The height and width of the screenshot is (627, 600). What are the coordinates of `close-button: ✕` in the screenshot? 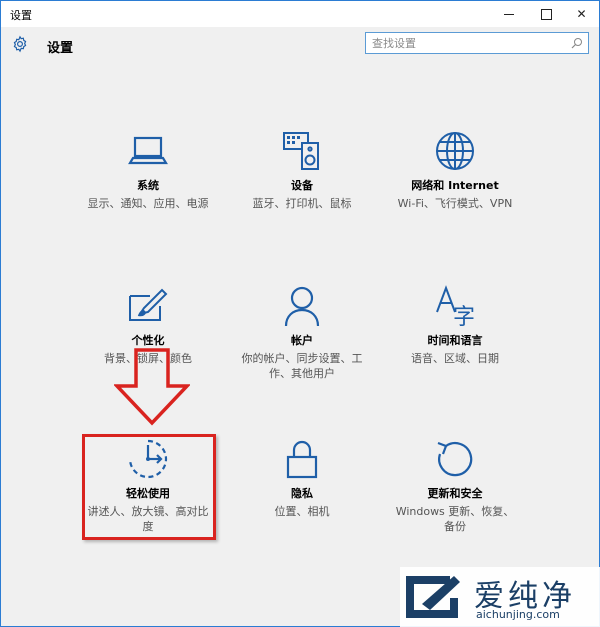 It's located at (581, 14).